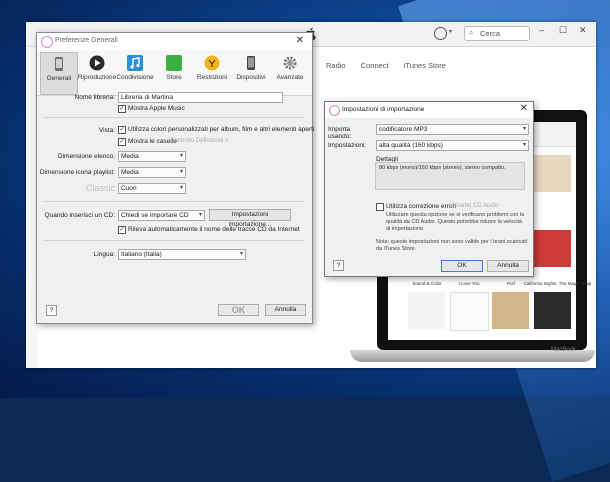  What do you see at coordinates (475, 206) in the screenshot?
I see `ghost-overlay-text: durante CD Audio` at bounding box center [475, 206].